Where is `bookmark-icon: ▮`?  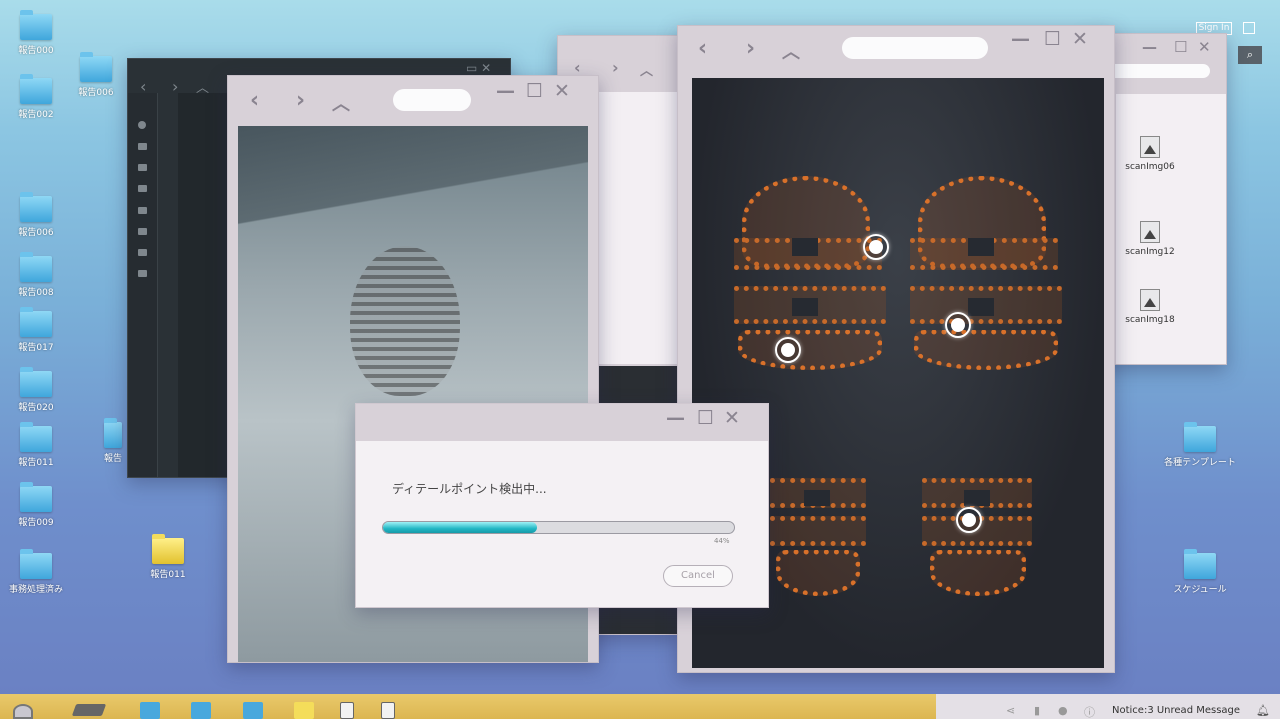 bookmark-icon: ▮ is located at coordinates (1037, 710).